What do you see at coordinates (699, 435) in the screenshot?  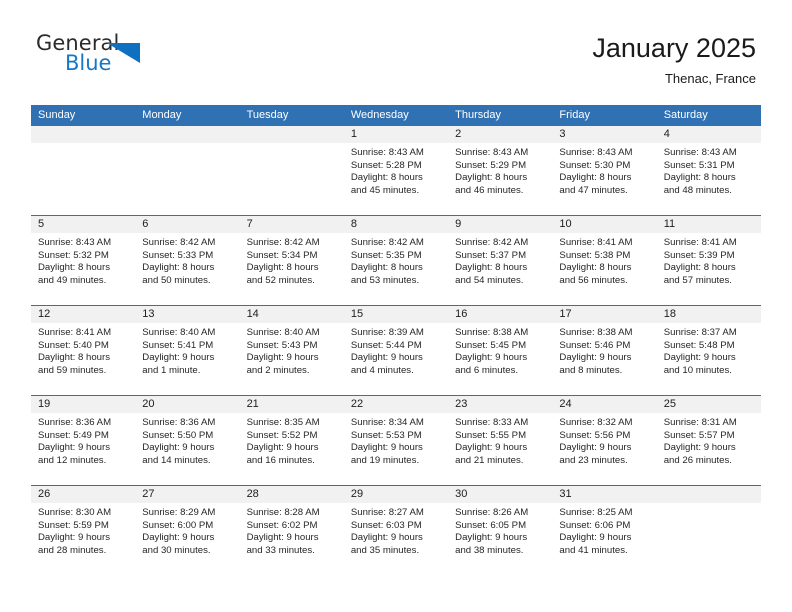 I see `day-info-sunset: Sunset: 5:57 PM` at bounding box center [699, 435].